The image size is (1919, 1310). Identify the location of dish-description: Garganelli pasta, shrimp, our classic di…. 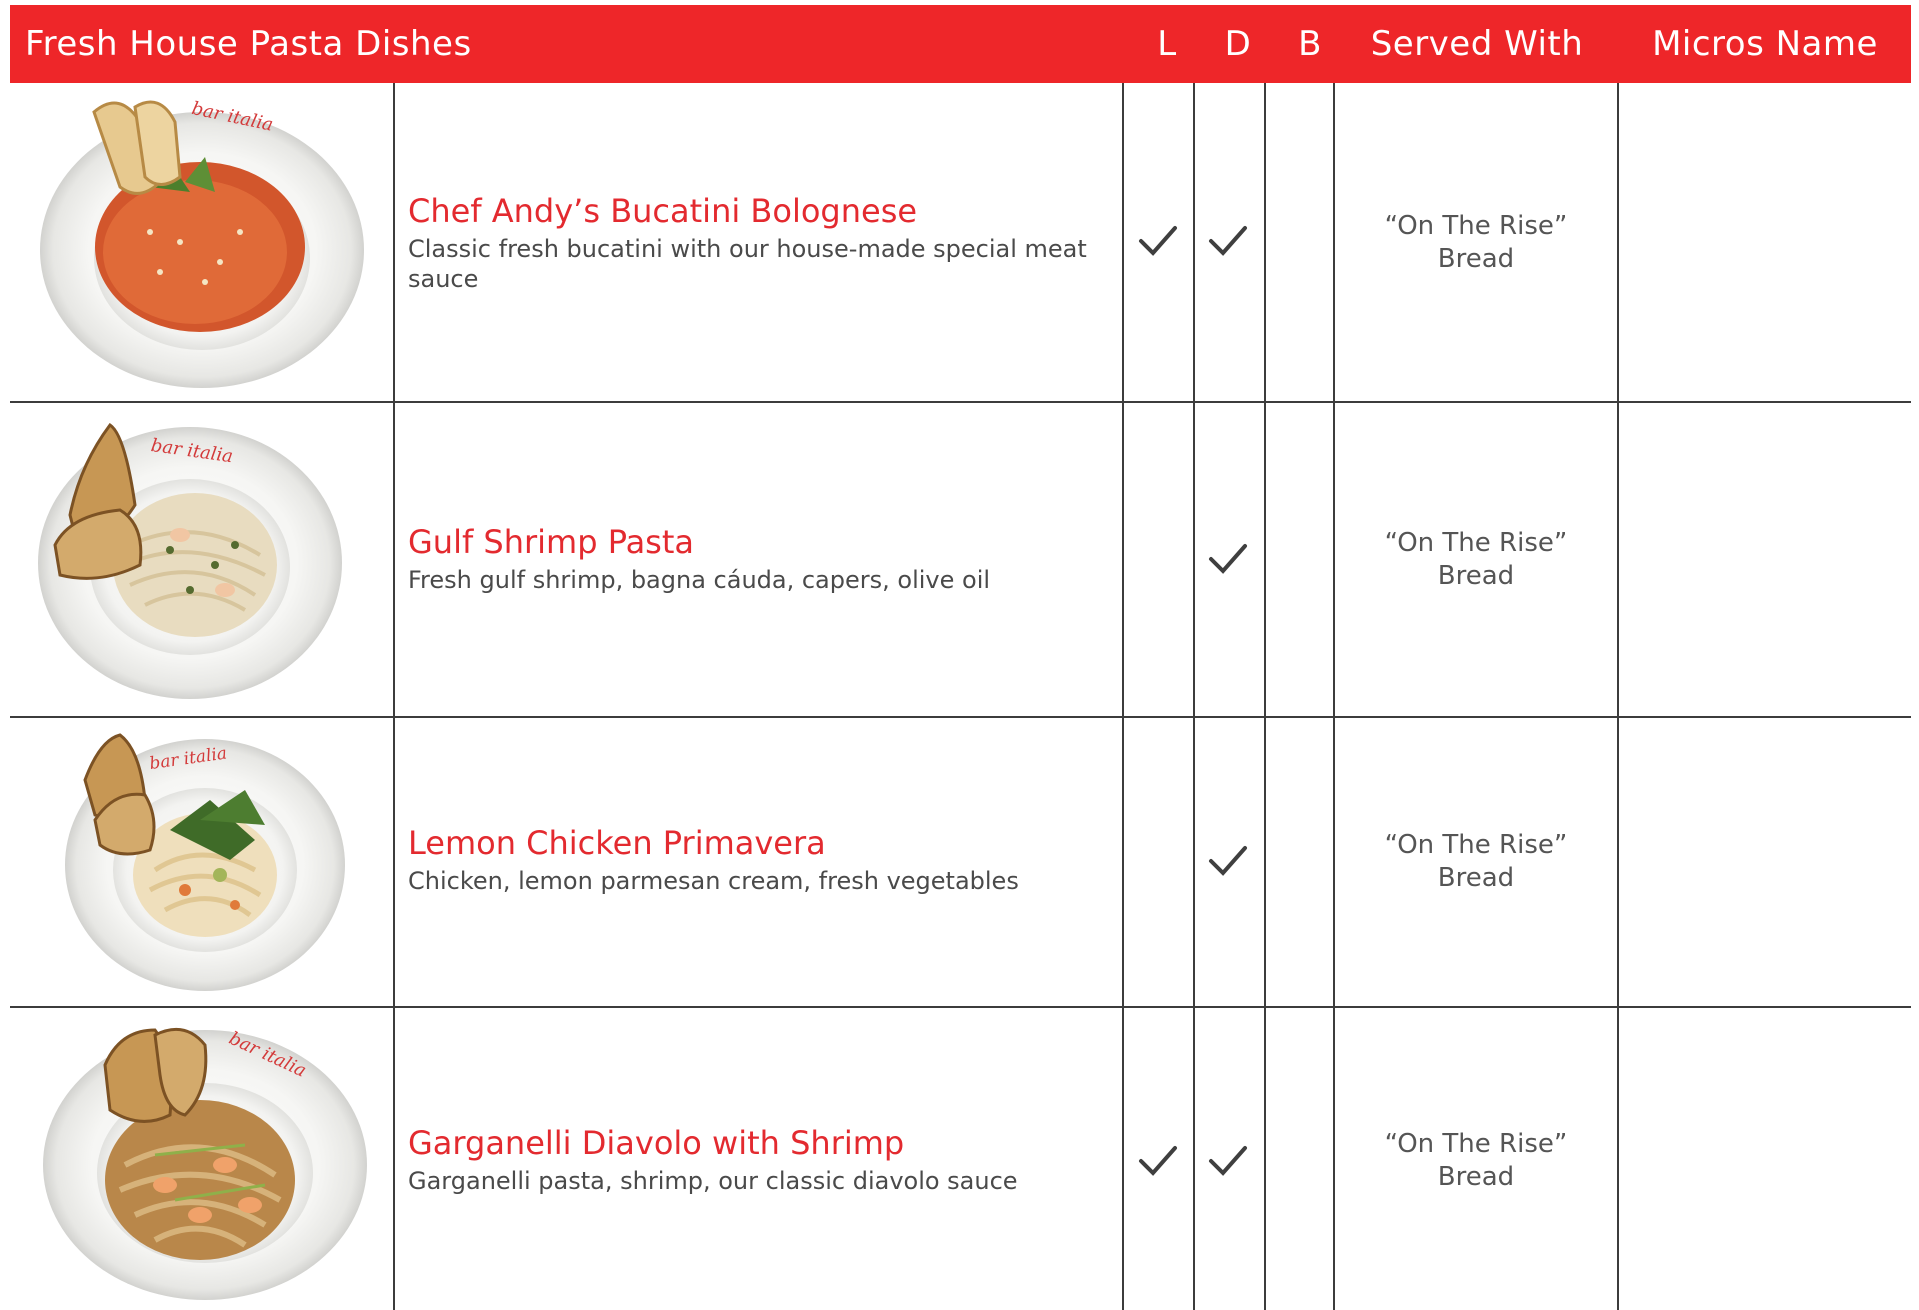
(713, 1181).